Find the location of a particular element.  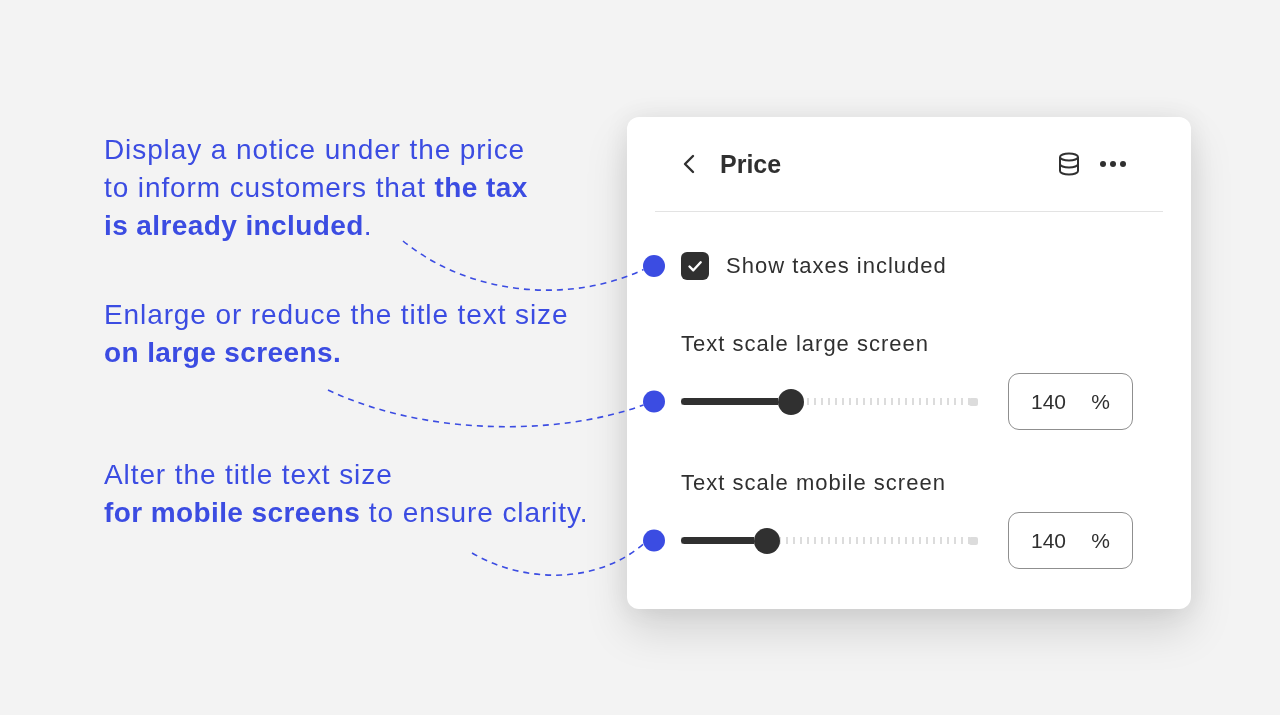

callout-text: Alter the title text size for mobile screens to ensure clarity. is located at coordinates (347, 494).